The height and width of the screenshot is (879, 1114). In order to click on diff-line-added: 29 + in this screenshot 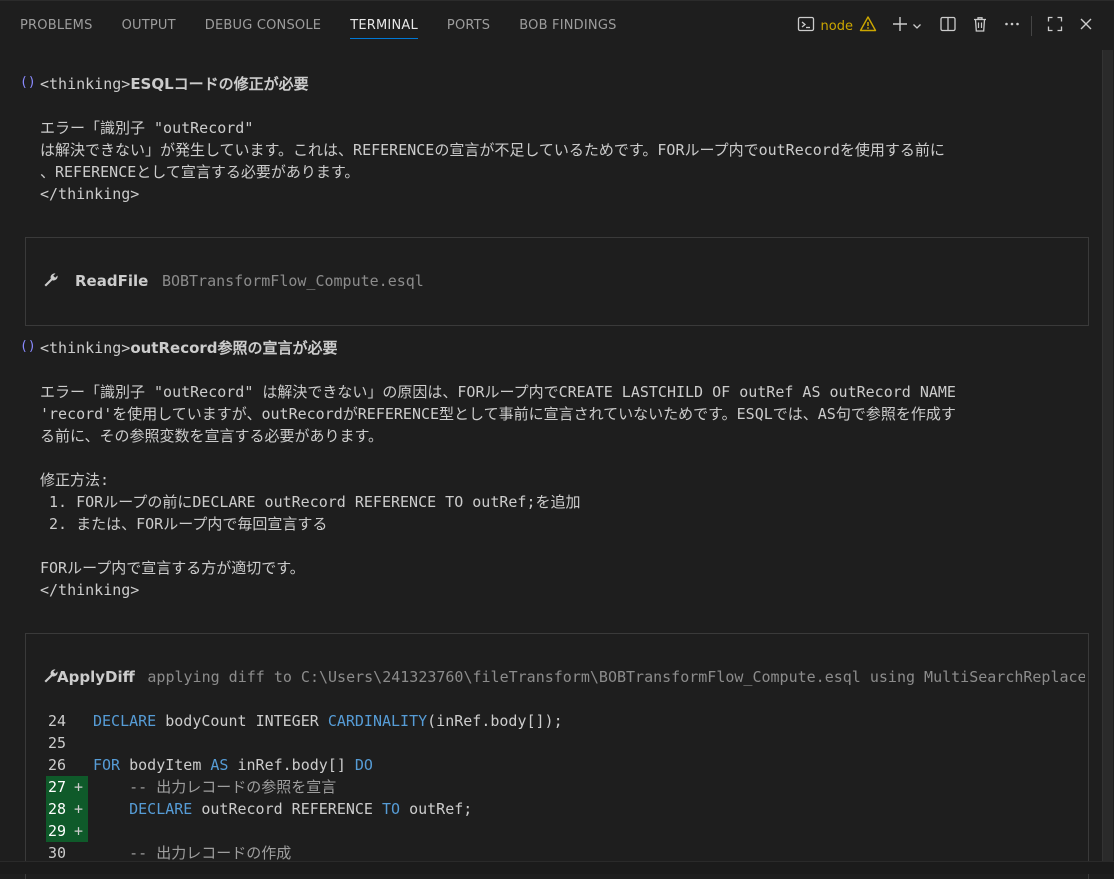, I will do `click(566, 831)`.